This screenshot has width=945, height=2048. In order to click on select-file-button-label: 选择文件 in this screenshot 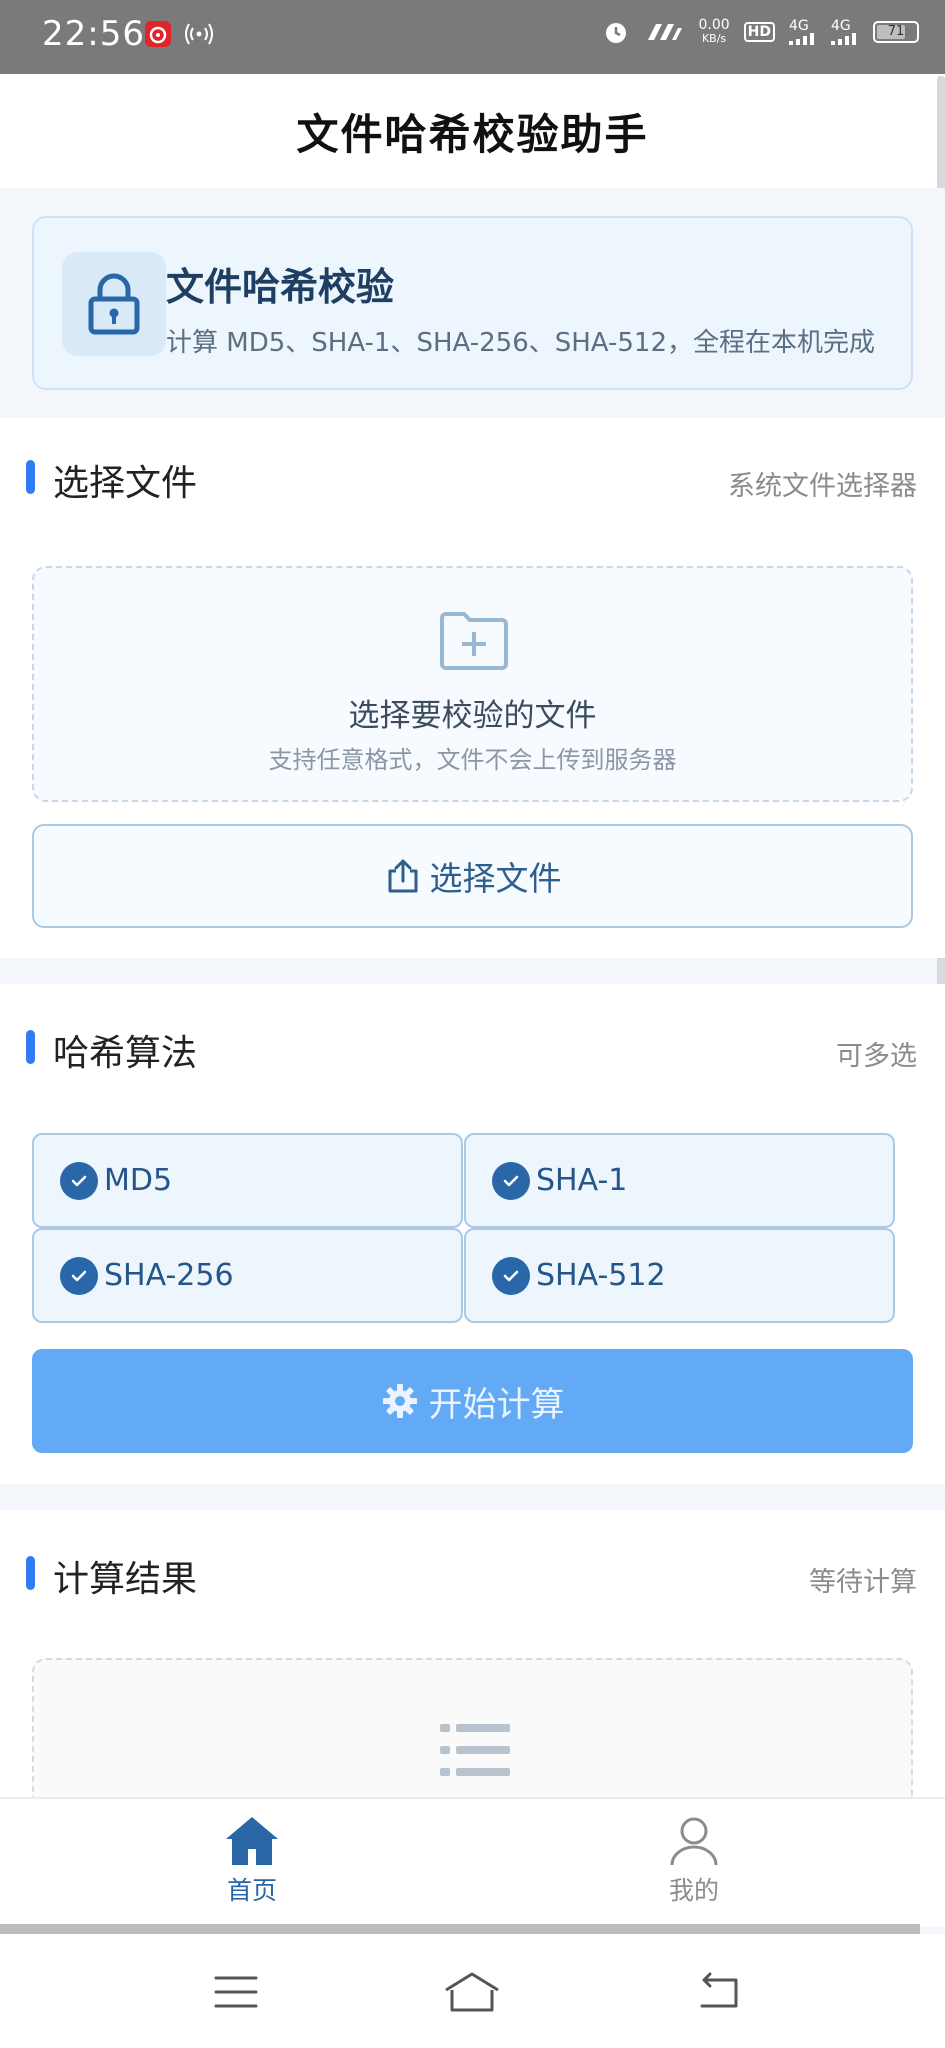, I will do `click(495, 878)`.